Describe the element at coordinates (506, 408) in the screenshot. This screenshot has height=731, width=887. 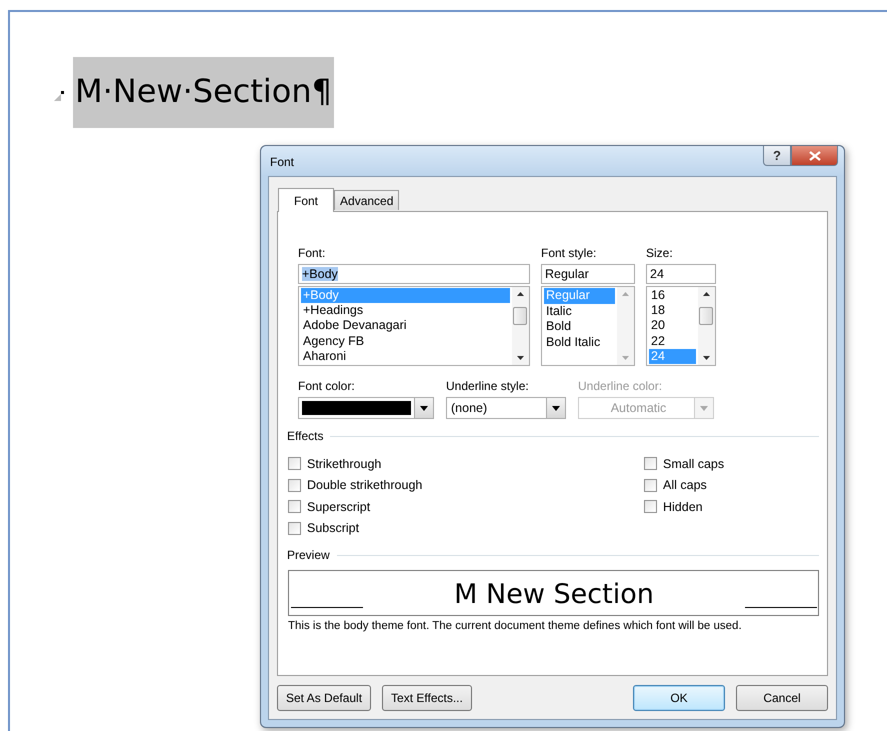
I see `dropdown: (none)` at that location.